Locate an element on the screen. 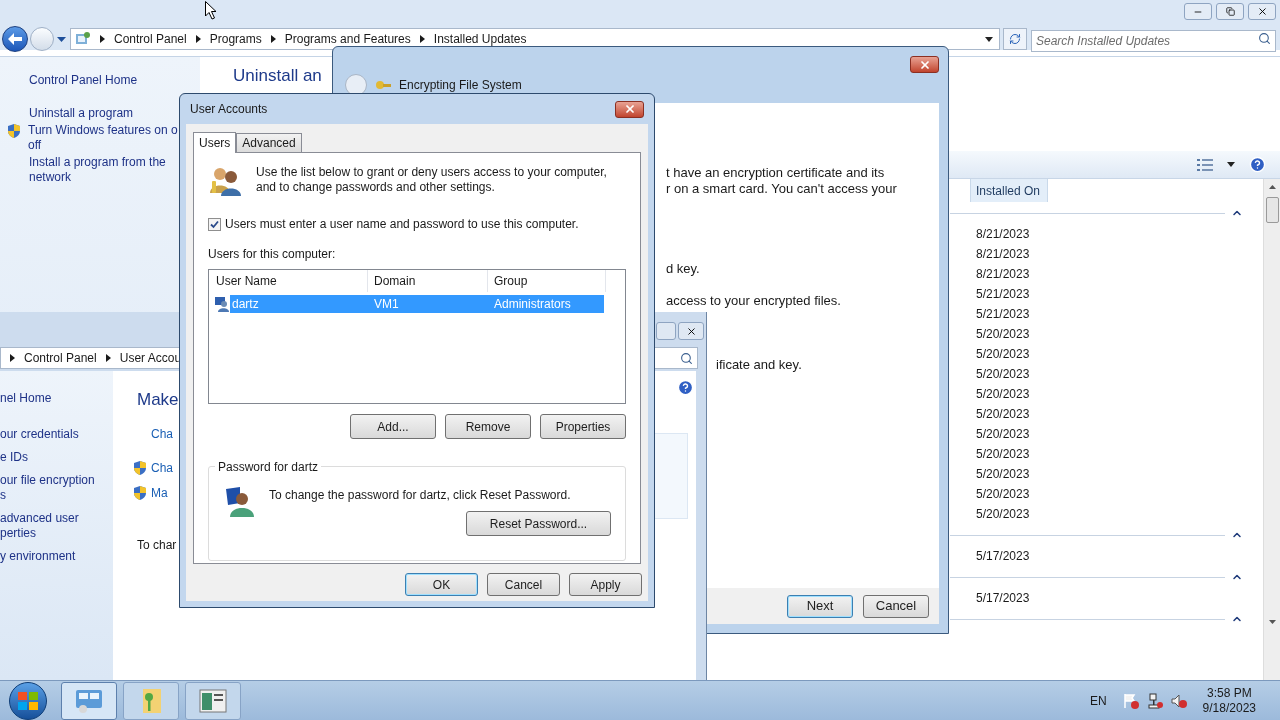  clock-time: 3:58 PM is located at coordinates (1229, 693).